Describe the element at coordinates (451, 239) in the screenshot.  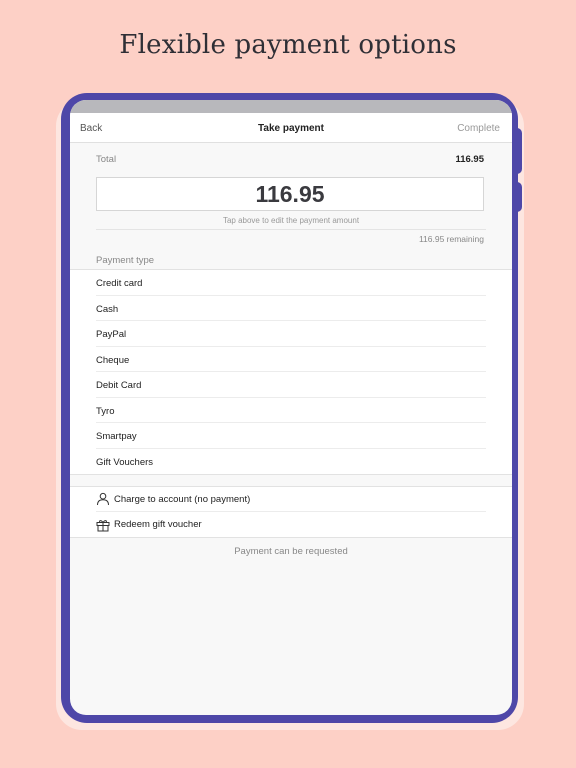
I see `remaining-amount: 116.95 remaining` at that location.